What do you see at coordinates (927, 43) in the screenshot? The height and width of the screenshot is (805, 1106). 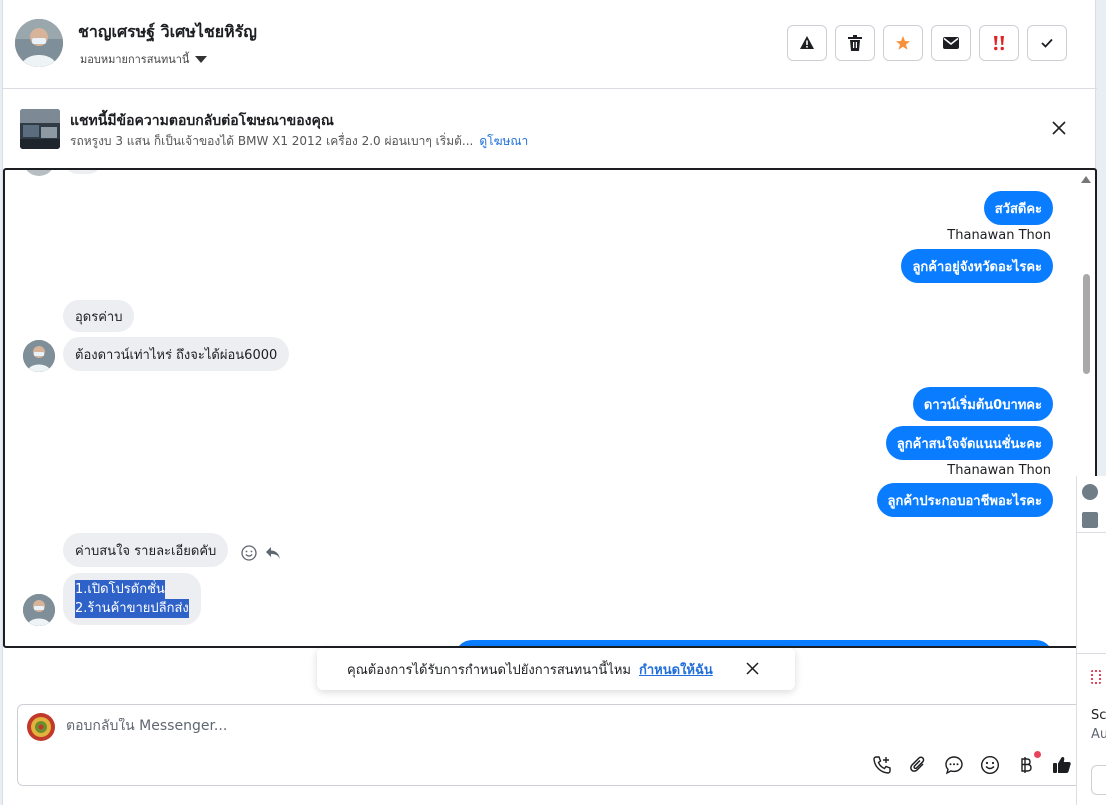 I see `conversation-toolbar` at bounding box center [927, 43].